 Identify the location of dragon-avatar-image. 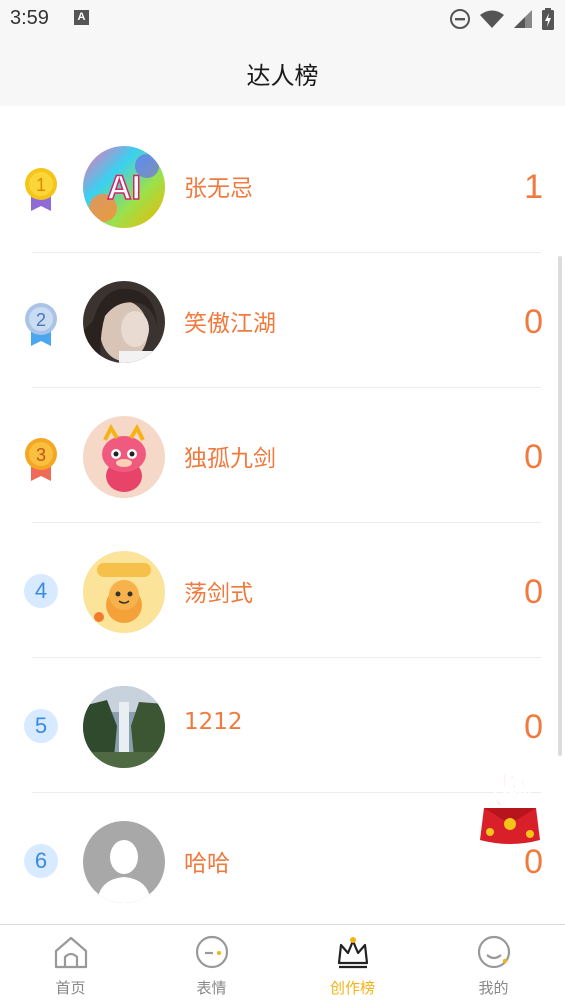
(124, 457).